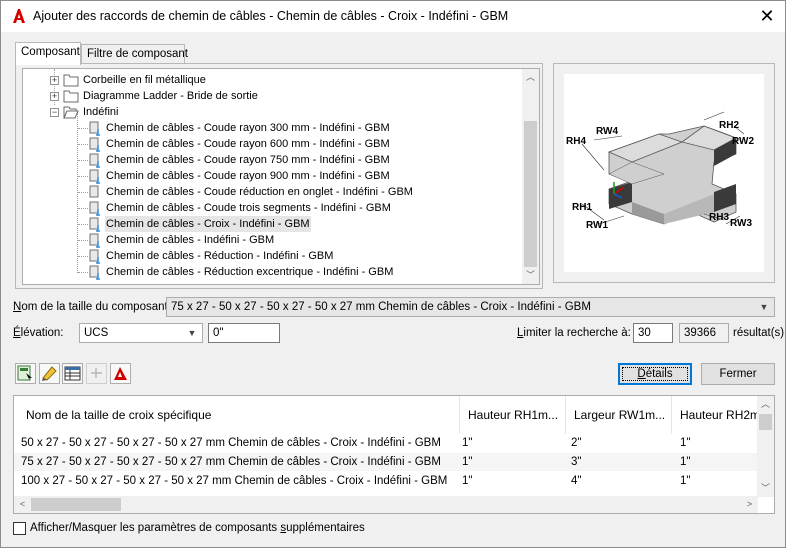 This screenshot has width=786, height=548. What do you see at coordinates (597, 225) in the screenshot?
I see `dimension-label: RW1` at bounding box center [597, 225].